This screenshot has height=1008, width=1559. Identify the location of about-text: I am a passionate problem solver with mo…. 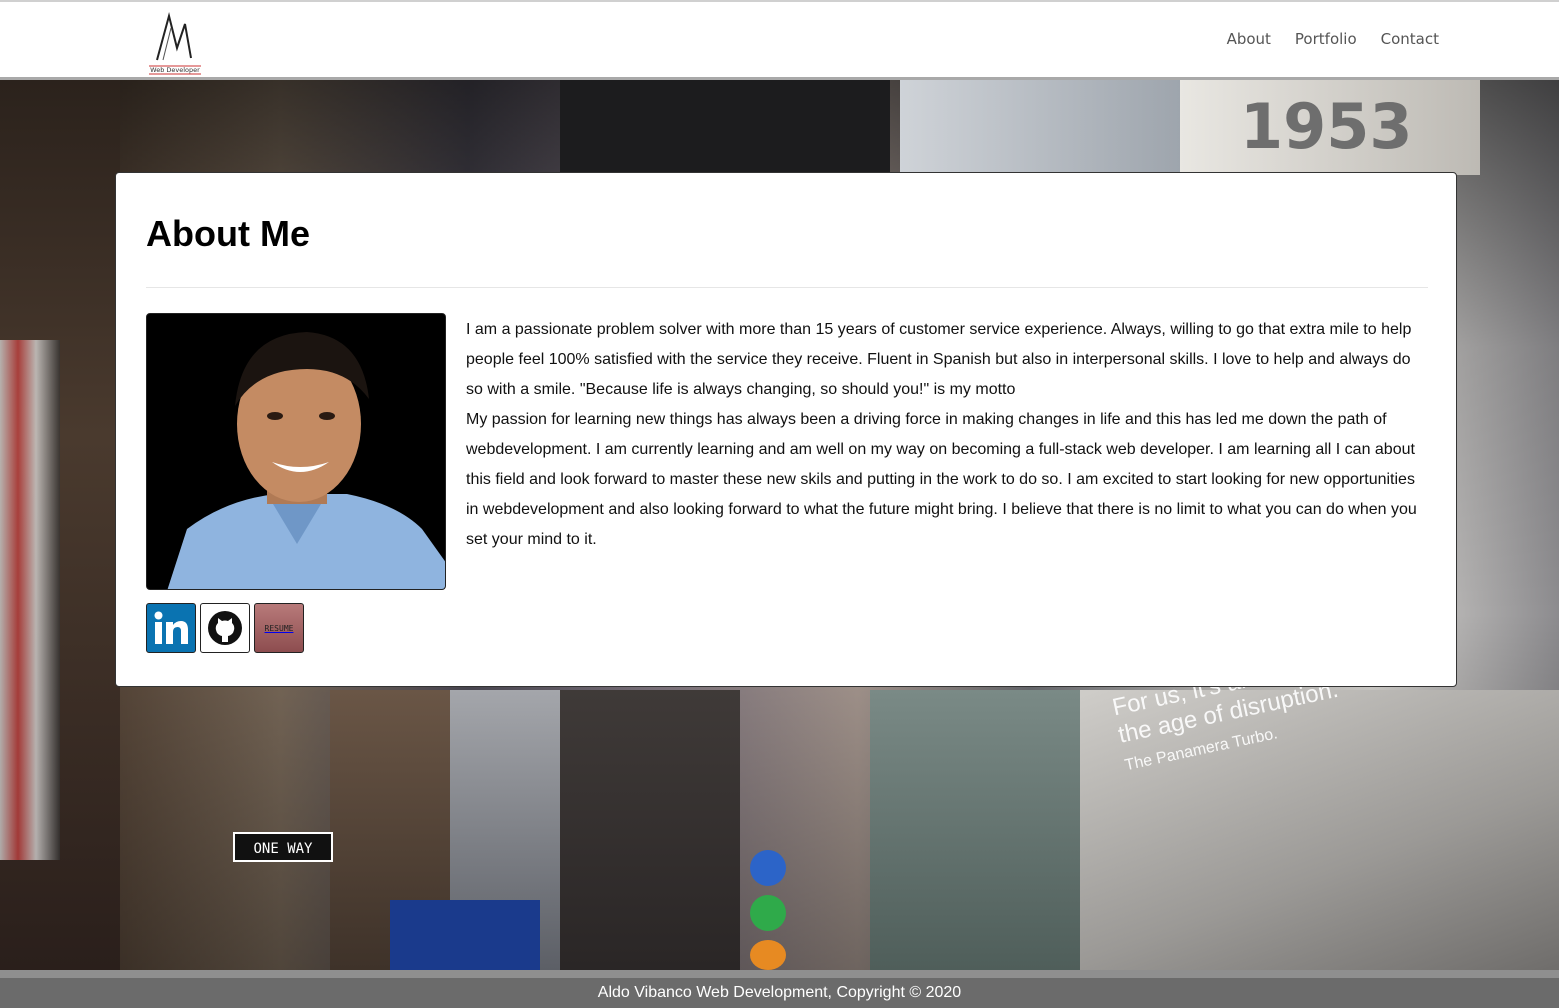
(946, 435).